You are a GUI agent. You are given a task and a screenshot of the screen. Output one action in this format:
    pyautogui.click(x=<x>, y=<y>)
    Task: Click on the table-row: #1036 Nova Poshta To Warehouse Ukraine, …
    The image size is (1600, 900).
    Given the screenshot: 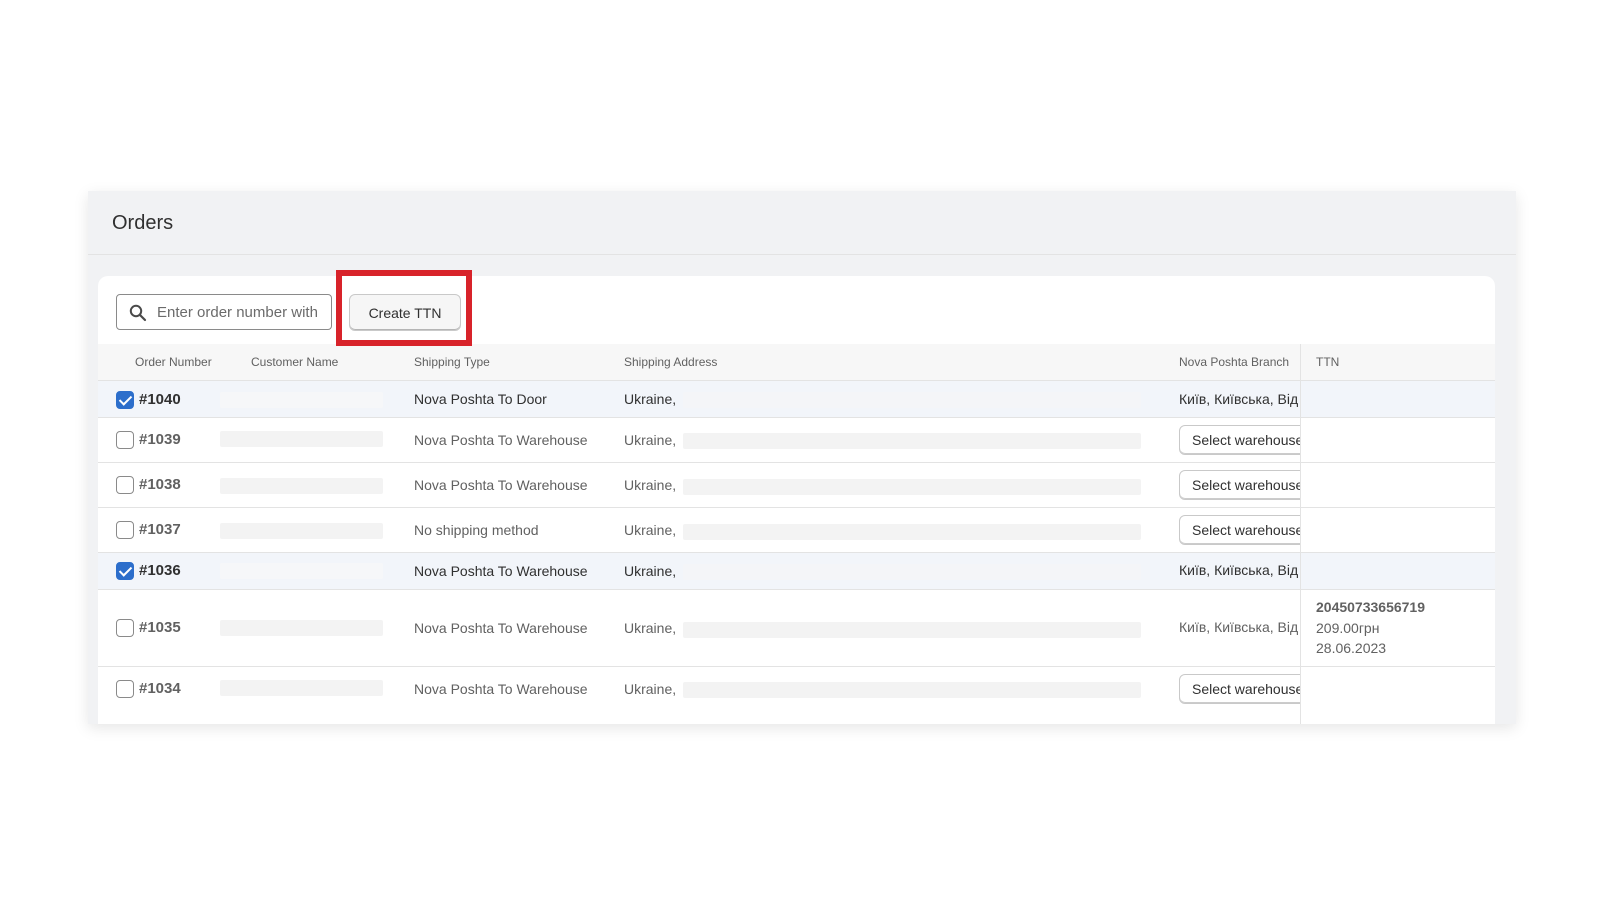 What is the action you would take?
    pyautogui.click(x=796, y=571)
    